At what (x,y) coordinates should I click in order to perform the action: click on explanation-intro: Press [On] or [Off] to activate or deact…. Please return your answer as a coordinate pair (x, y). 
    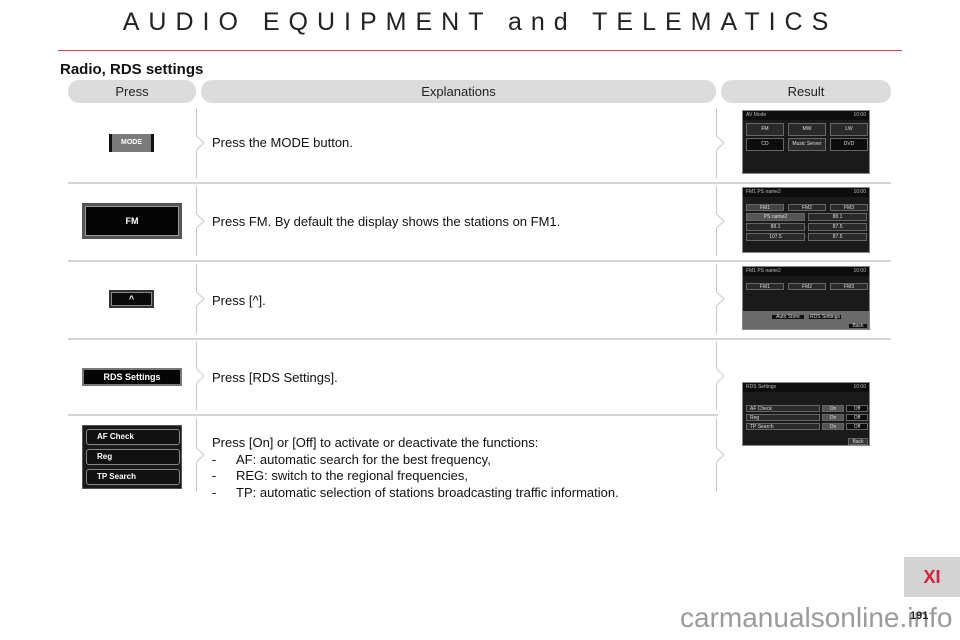
    Looking at the image, I should click on (375, 442).